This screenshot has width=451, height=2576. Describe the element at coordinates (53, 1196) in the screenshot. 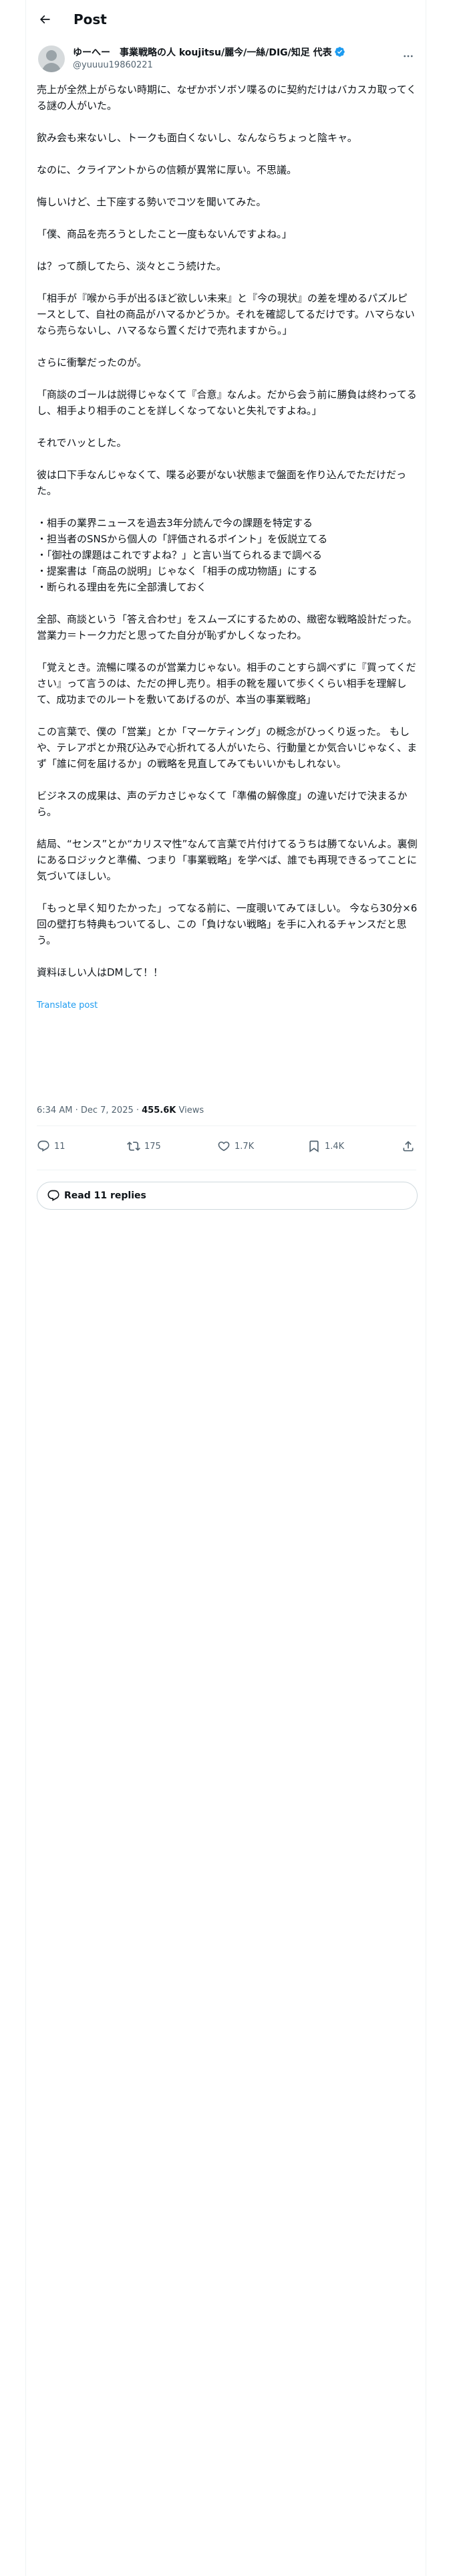

I see `reply-bubble-icon` at that location.